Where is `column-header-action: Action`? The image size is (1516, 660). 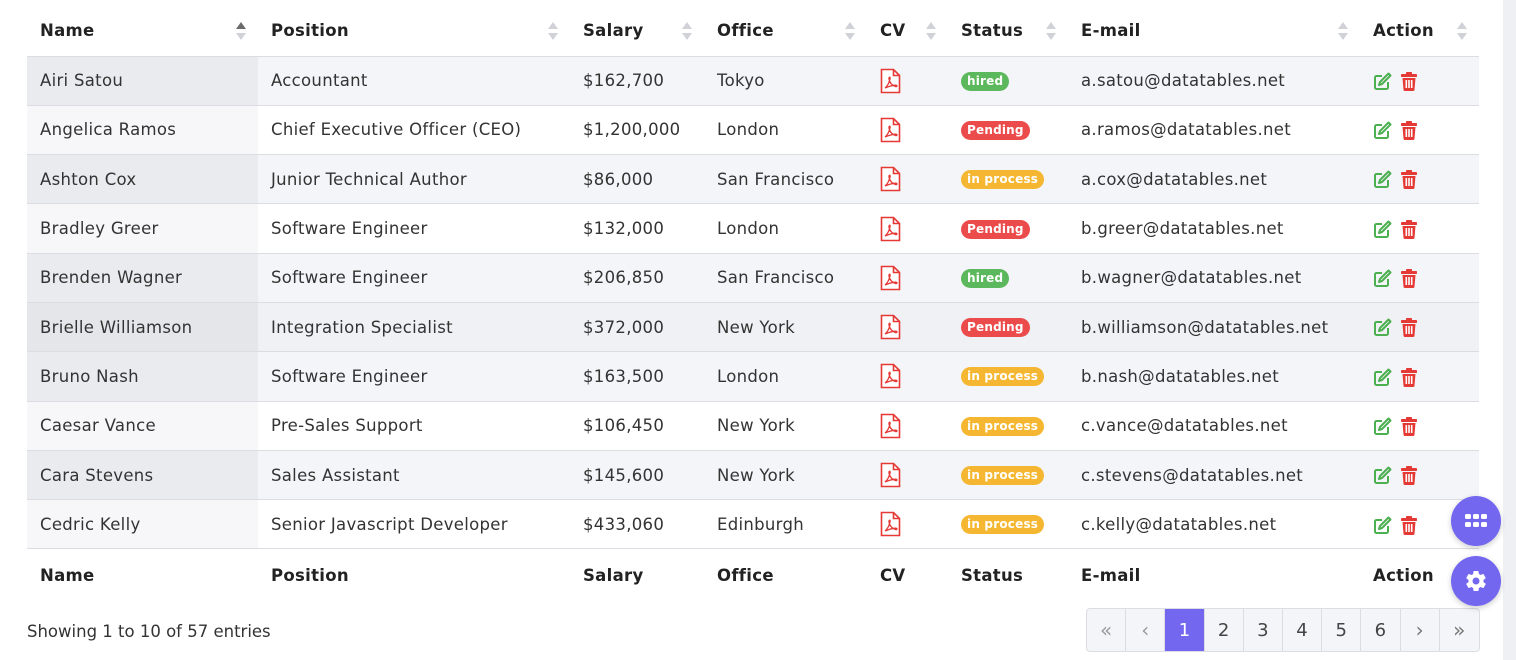
column-header-action: Action is located at coordinates (1419, 31).